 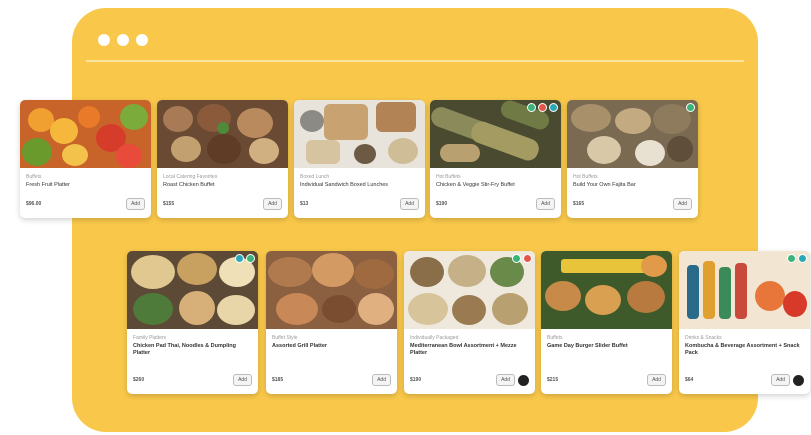 What do you see at coordinates (278, 380) in the screenshot?
I see `card-price: $185` at bounding box center [278, 380].